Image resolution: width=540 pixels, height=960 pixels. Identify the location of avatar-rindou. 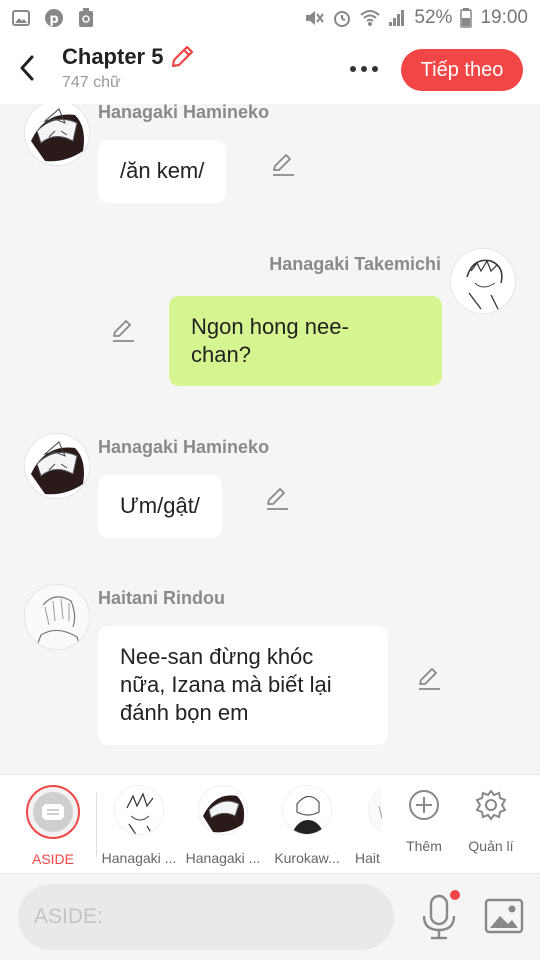
(57, 617).